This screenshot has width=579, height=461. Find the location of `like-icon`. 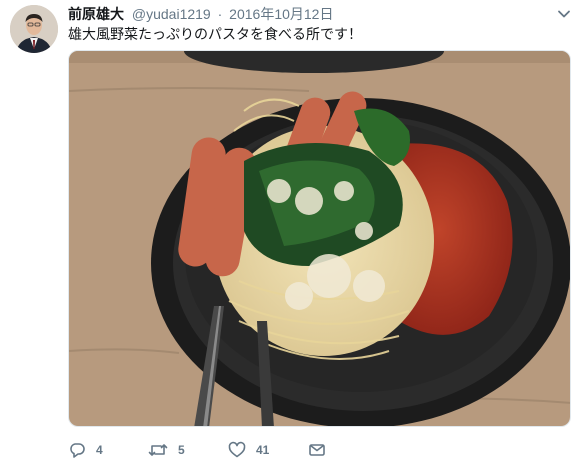

like-icon is located at coordinates (237, 449).